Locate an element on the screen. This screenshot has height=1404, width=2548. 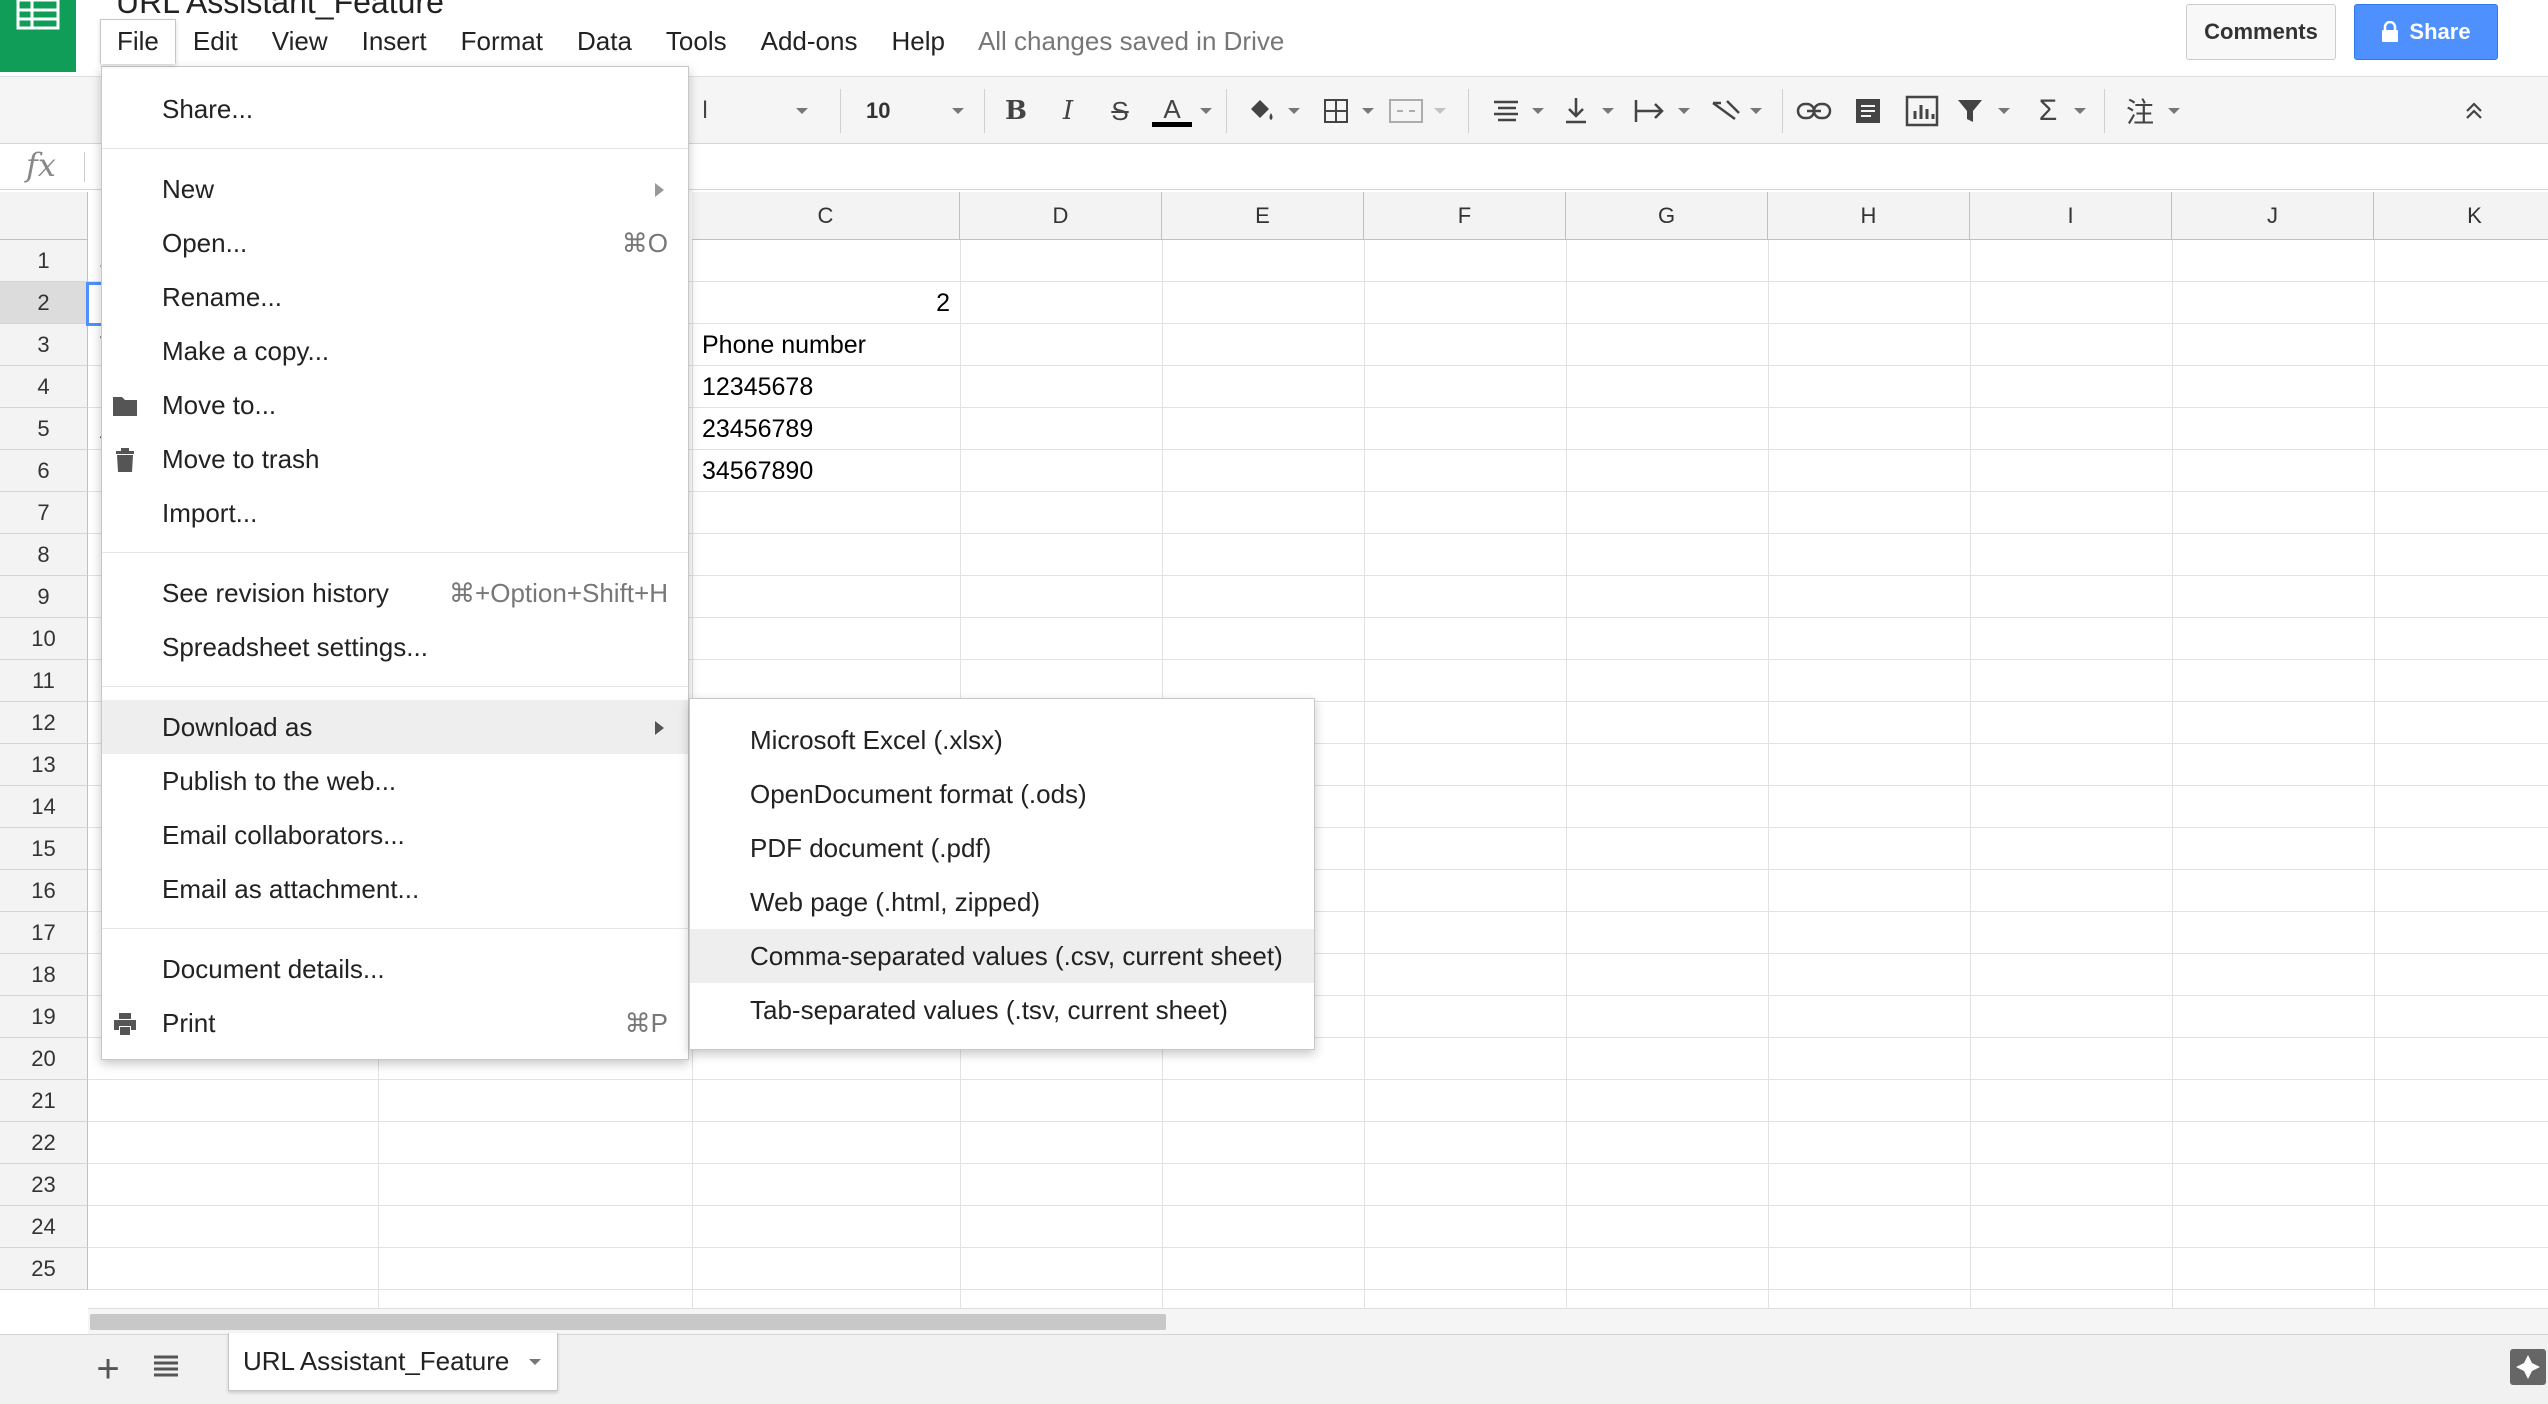
align-dropdown-icon is located at coordinates (1538, 111).